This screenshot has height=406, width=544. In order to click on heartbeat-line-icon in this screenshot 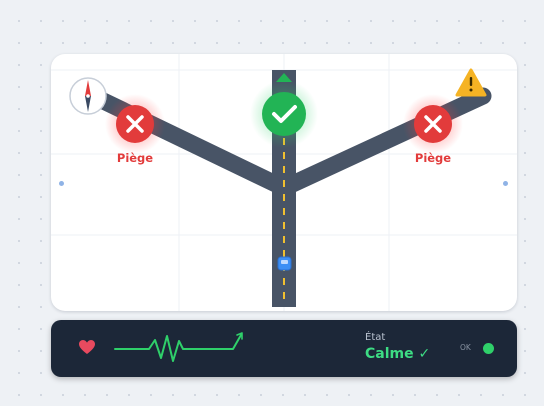, I will do `click(178, 347)`.